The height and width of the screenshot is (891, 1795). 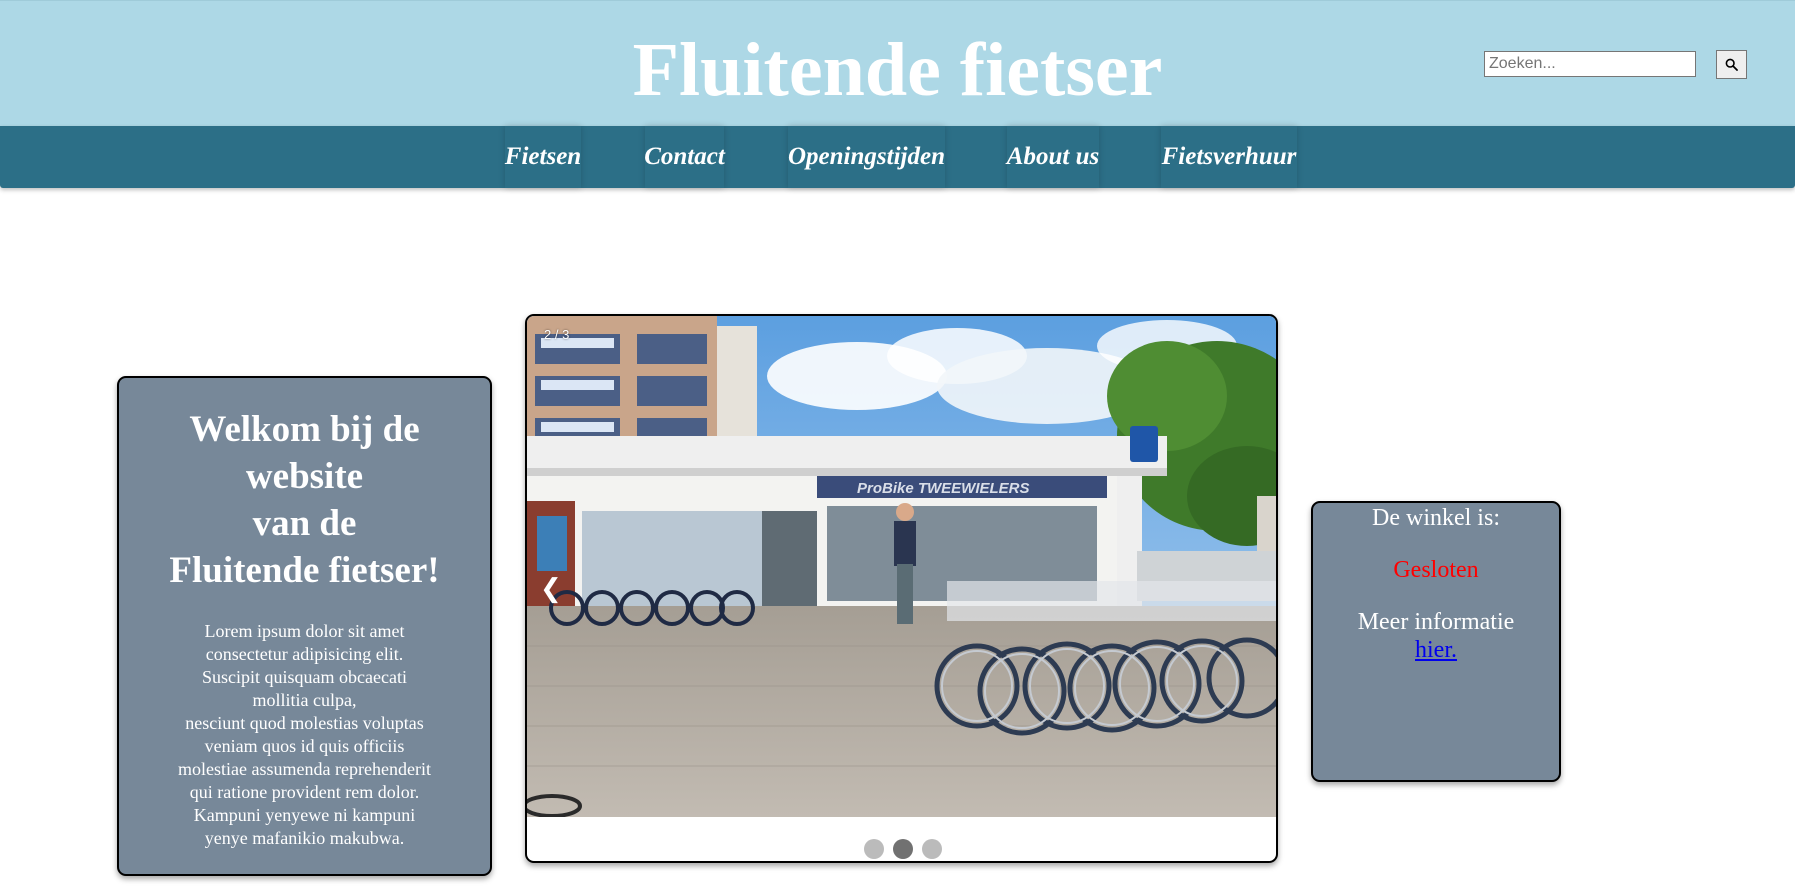 What do you see at coordinates (1590, 64) in the screenshot?
I see `search-input` at bounding box center [1590, 64].